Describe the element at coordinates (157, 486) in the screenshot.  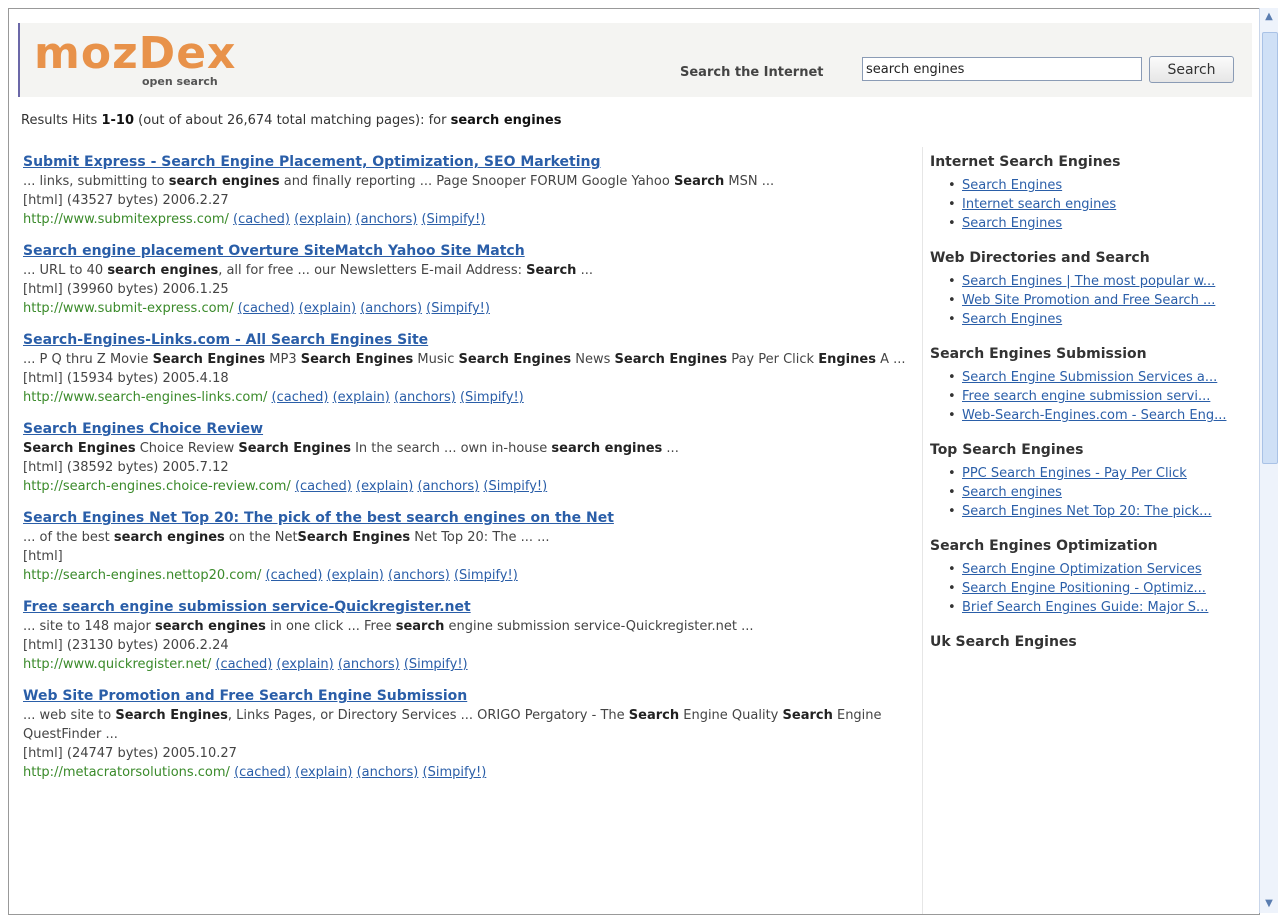
I see `result-url: http://search-engines.choice-review.com/` at that location.